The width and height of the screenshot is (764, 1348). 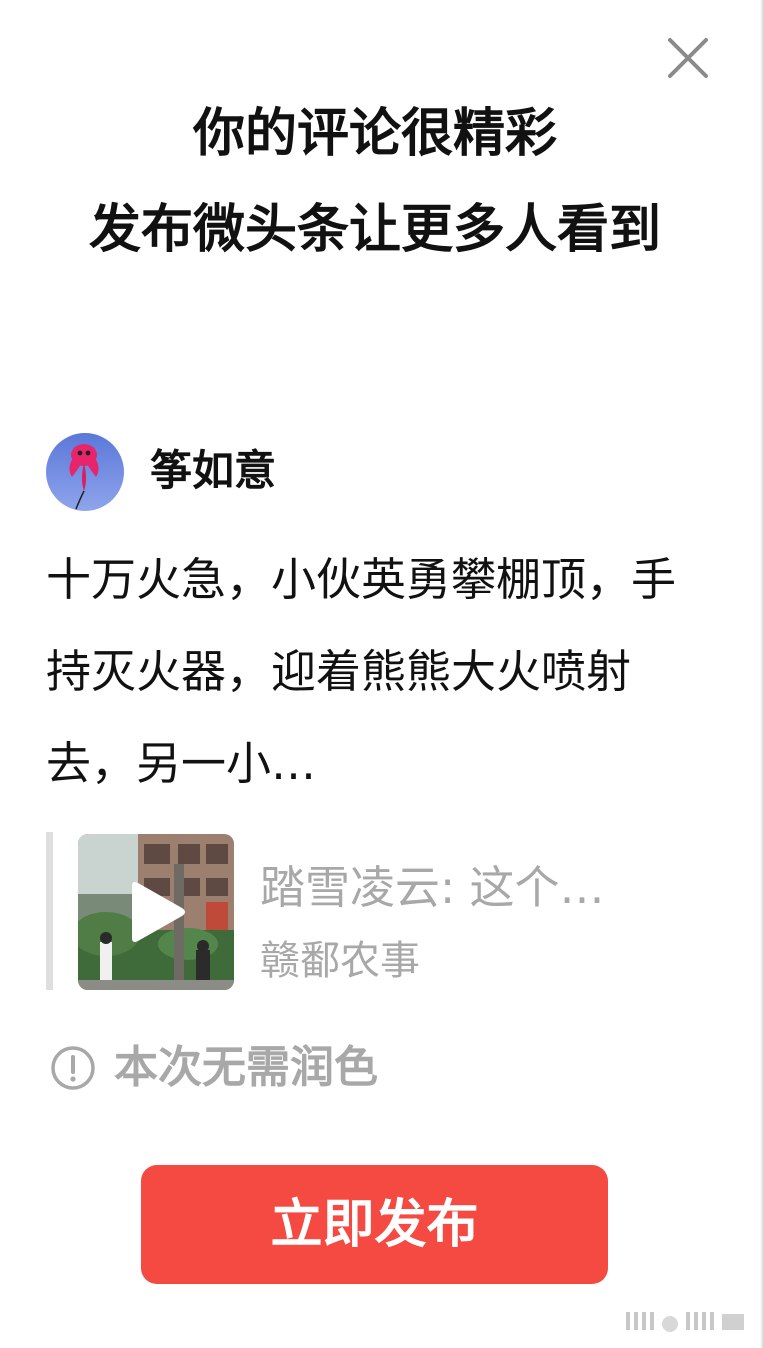 What do you see at coordinates (374, 1224) in the screenshot?
I see `publish-button: 立即发布` at bounding box center [374, 1224].